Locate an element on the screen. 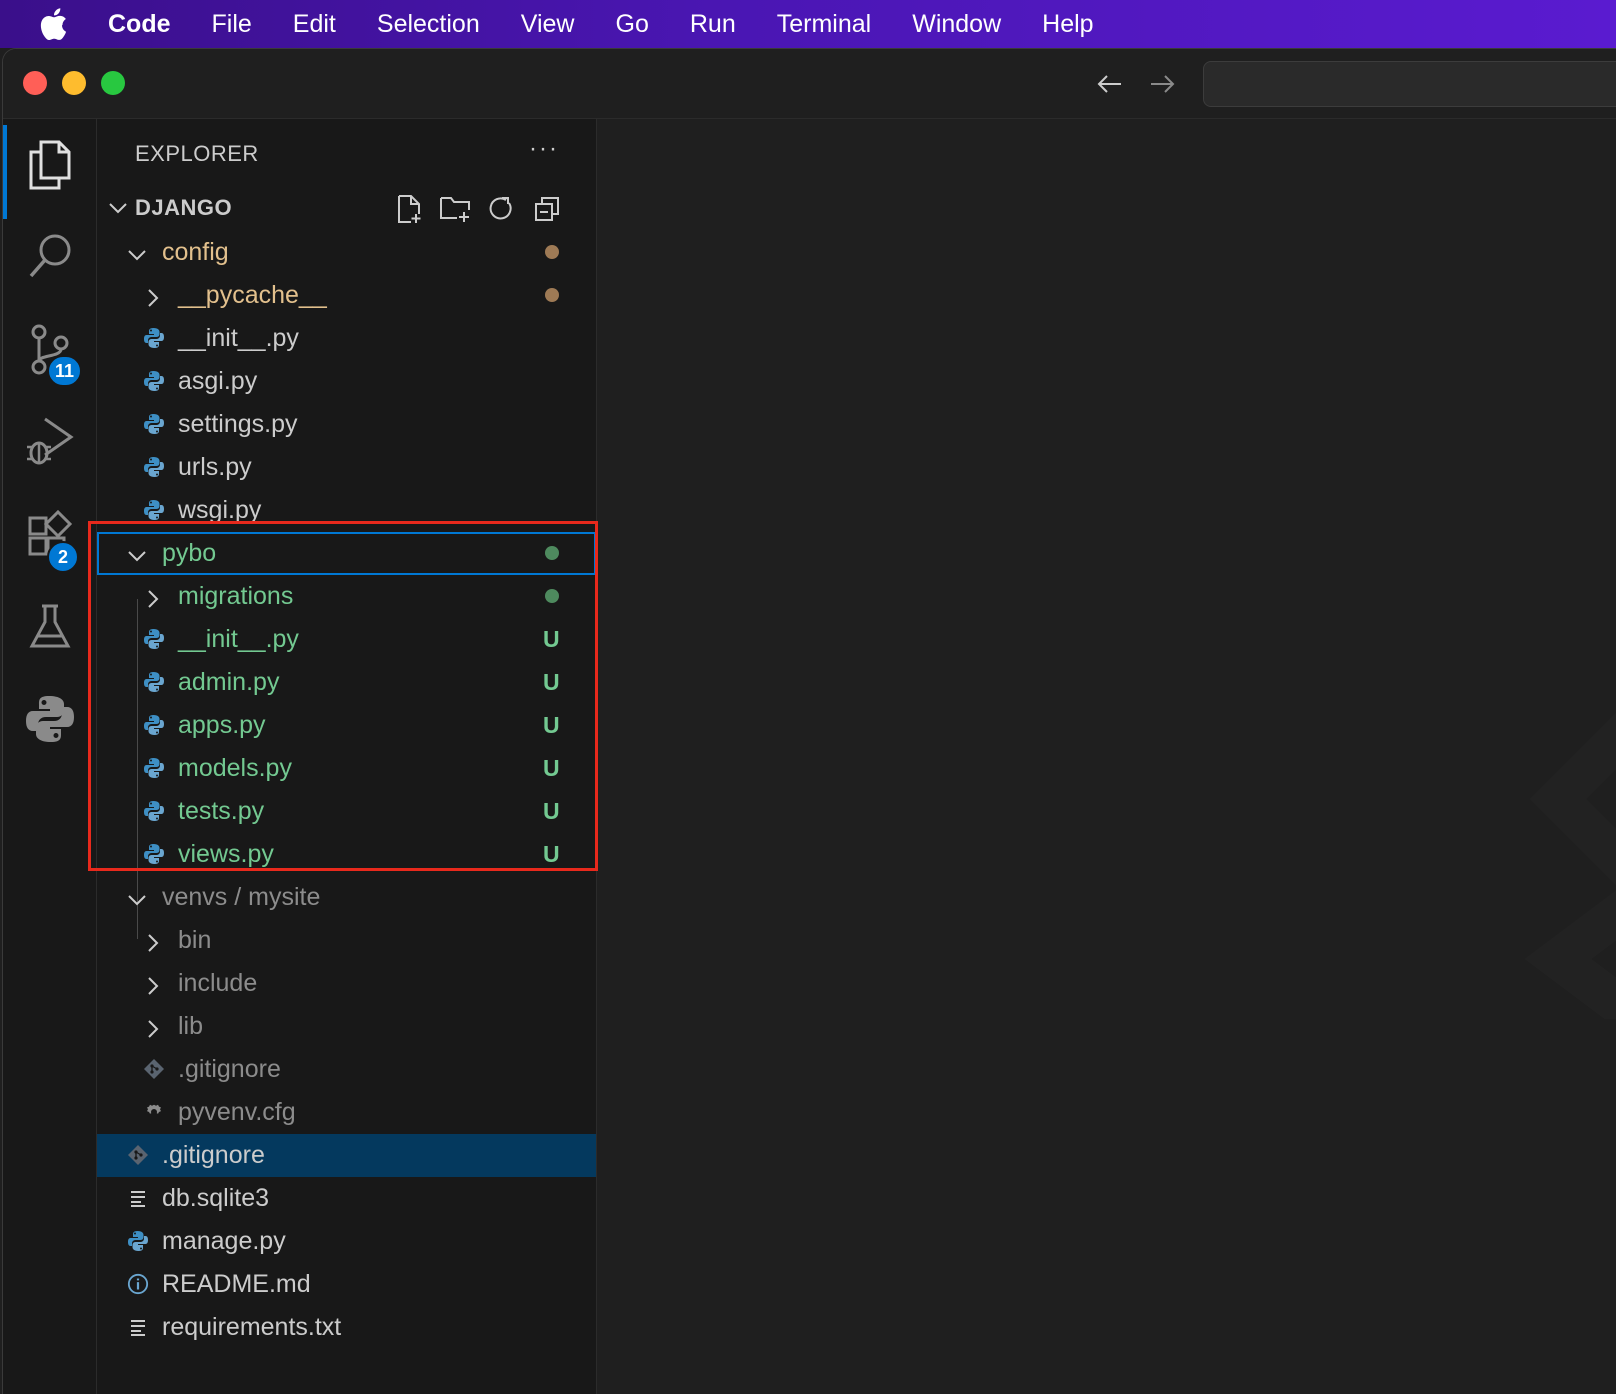 This screenshot has width=1616, height=1394. menu-selection: Selection is located at coordinates (428, 24).